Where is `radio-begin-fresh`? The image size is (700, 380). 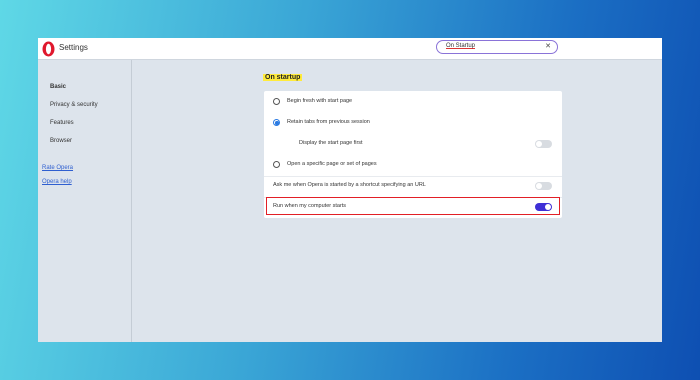
radio-begin-fresh is located at coordinates (276, 101).